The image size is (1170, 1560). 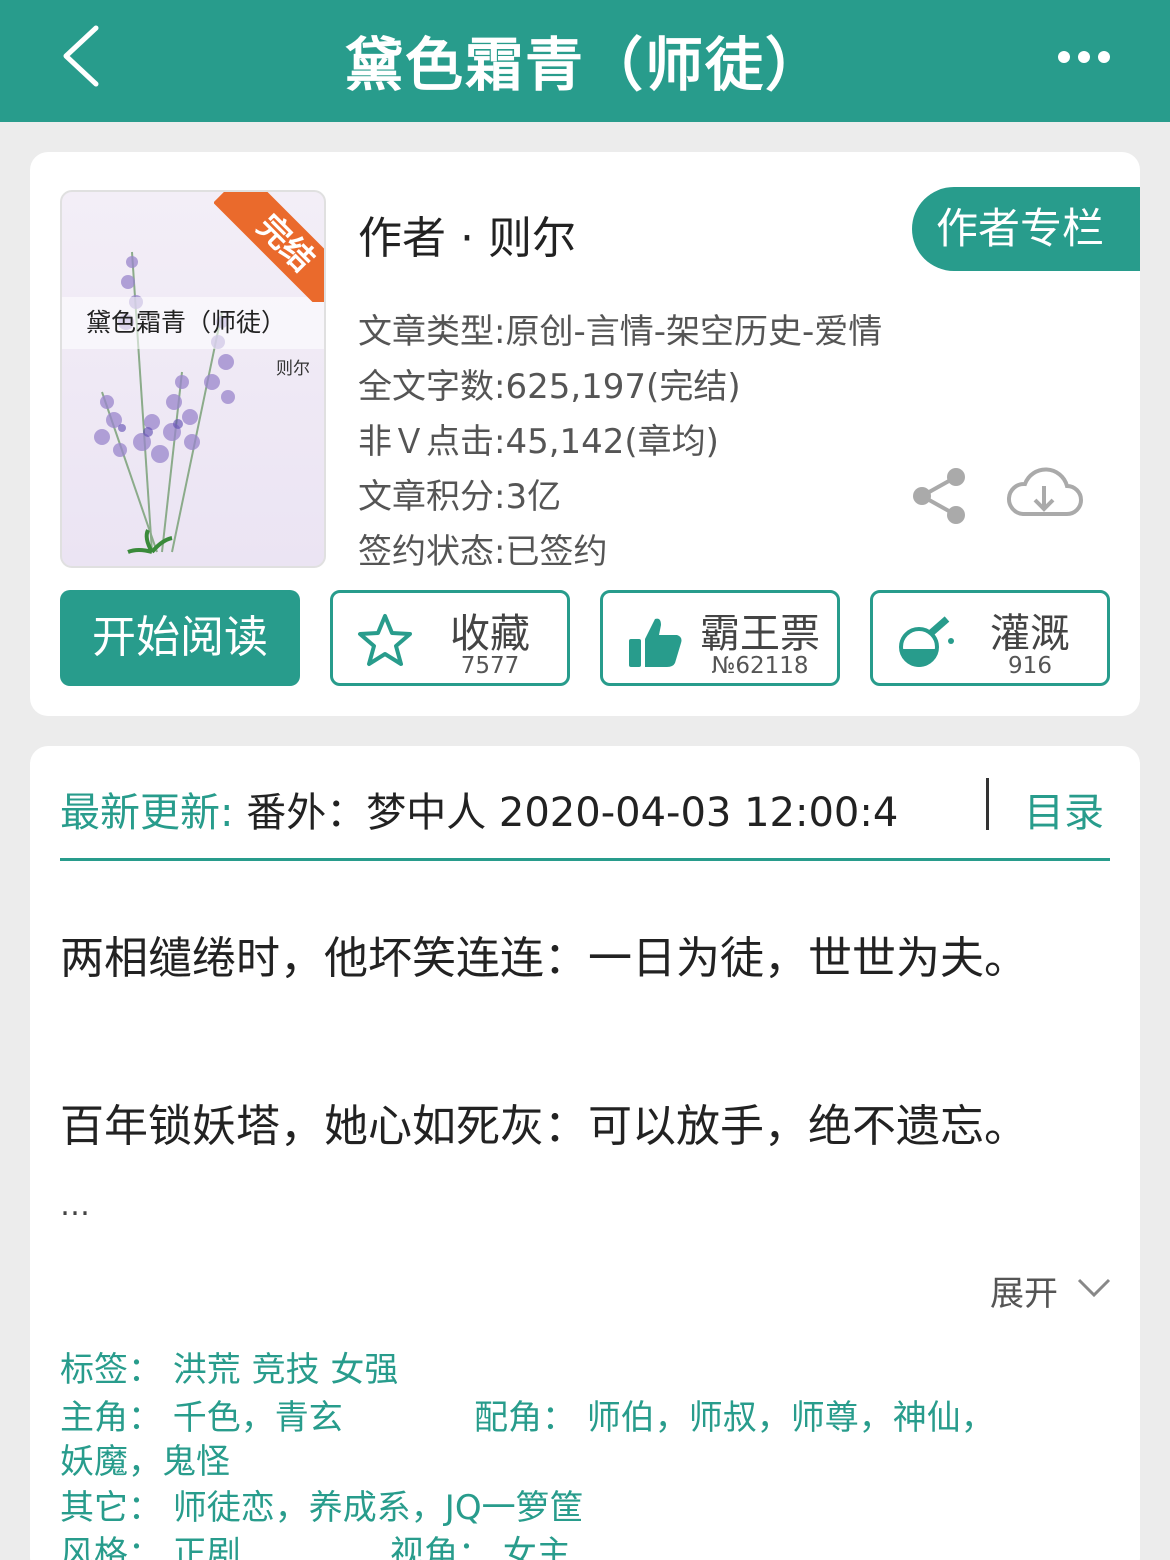 I want to click on status-ribbon-label: 完结, so click(x=269, y=247).